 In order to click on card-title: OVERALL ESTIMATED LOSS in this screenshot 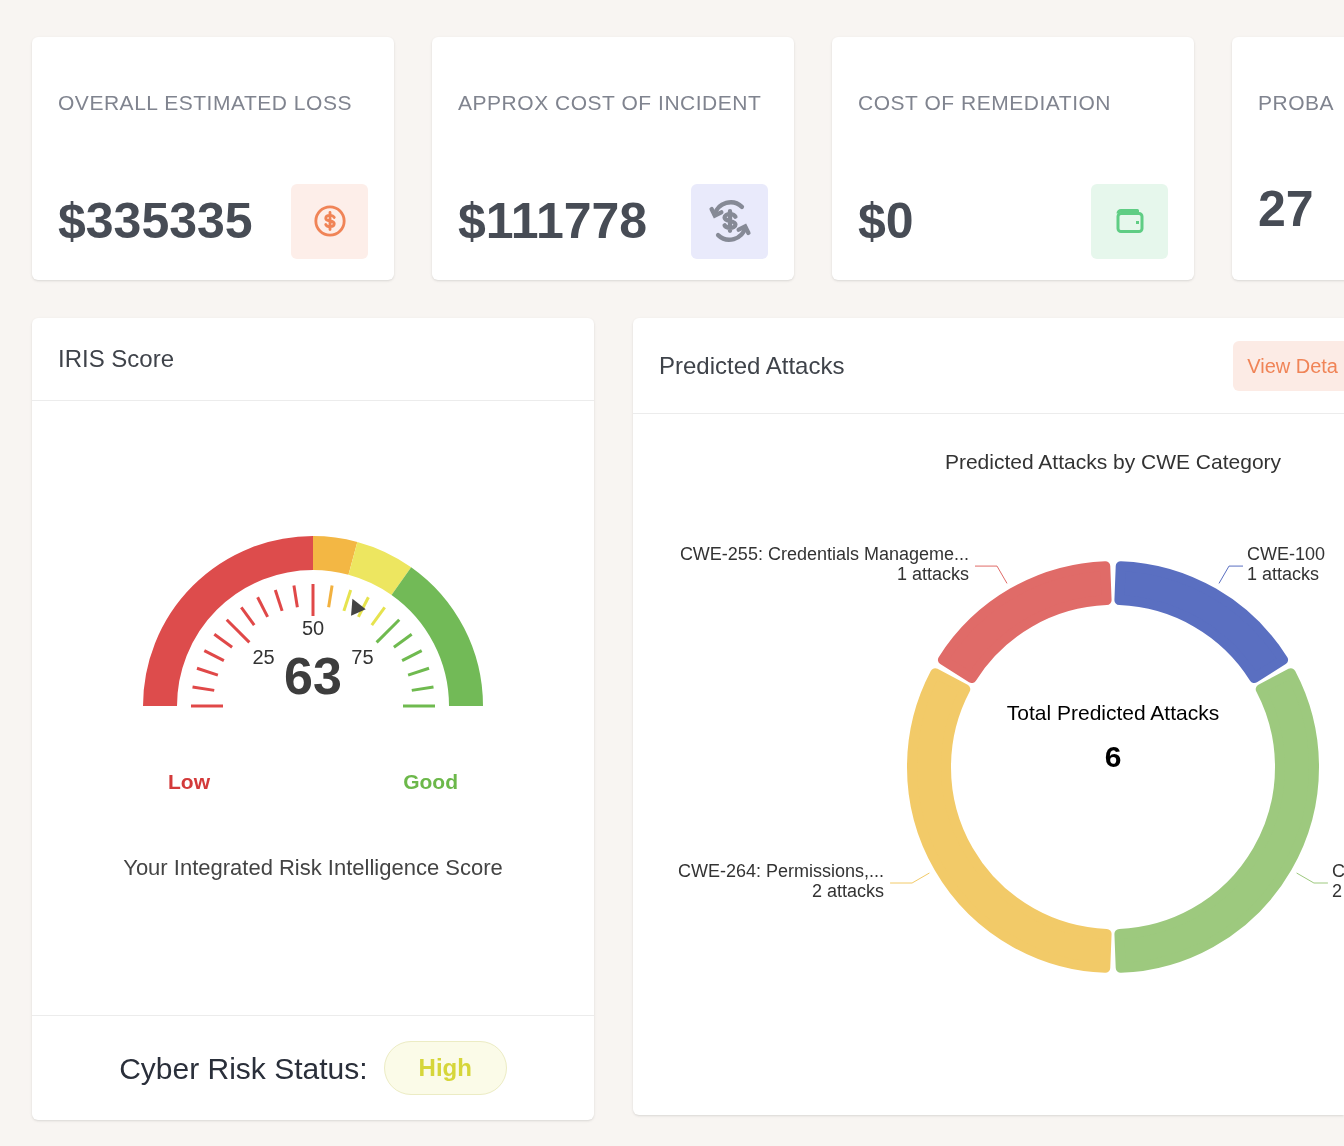, I will do `click(205, 103)`.